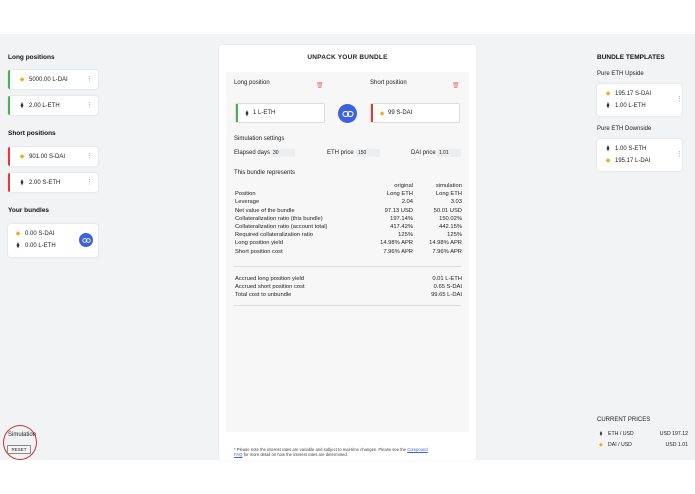 The image size is (695, 494). Describe the element at coordinates (423, 153) in the screenshot. I see `dai-price-label: DAI price` at that location.